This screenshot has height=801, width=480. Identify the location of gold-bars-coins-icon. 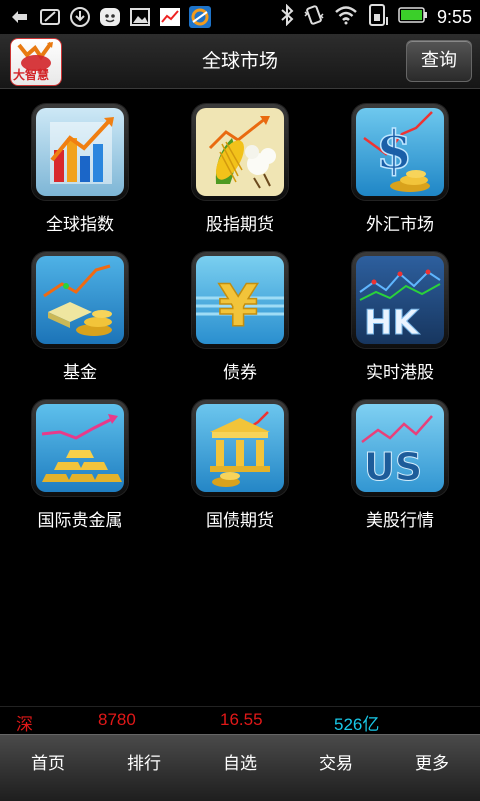
(80, 300).